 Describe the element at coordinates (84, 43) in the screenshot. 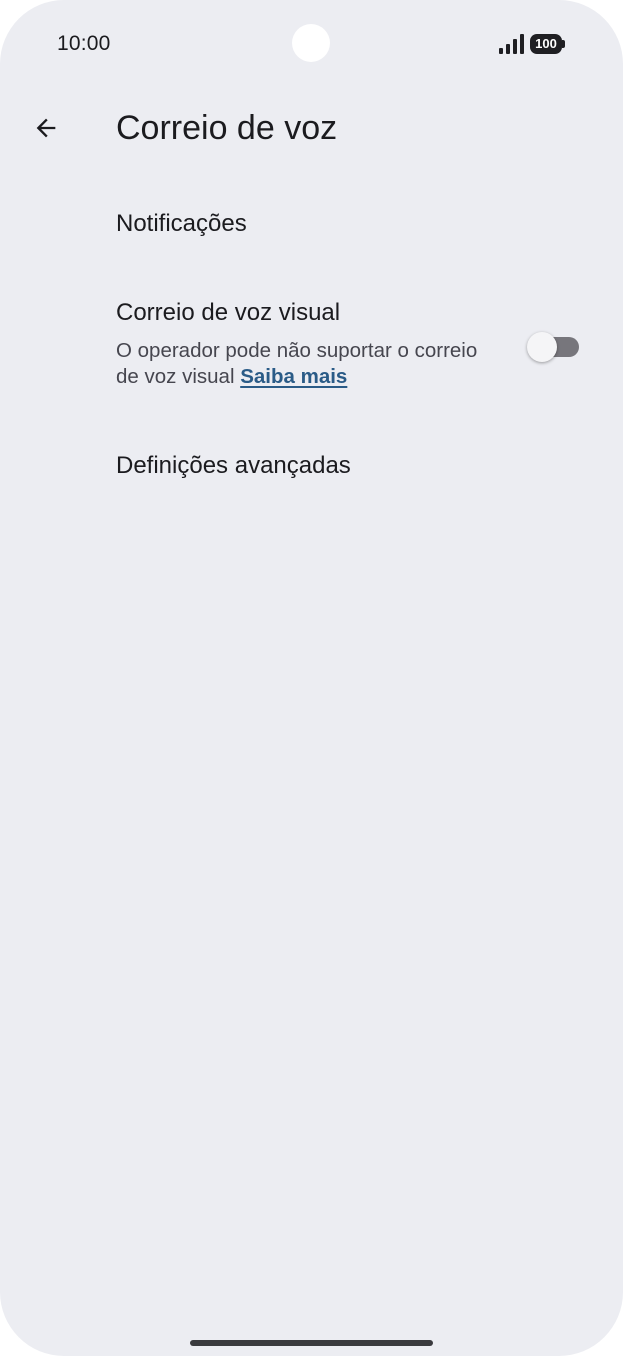

I see `status-time: 10:00` at that location.